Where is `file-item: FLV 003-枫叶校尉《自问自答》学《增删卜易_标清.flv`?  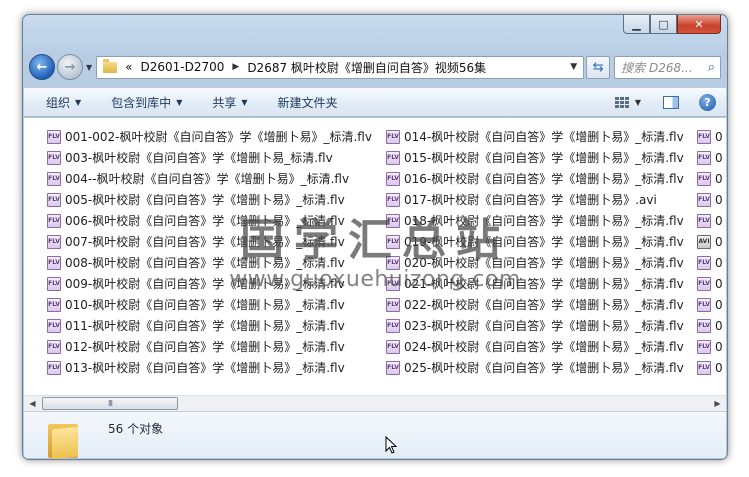
file-item: FLV 003-枫叶校尉《自问自答》学《增删卜易_标清.flv is located at coordinates (209, 157).